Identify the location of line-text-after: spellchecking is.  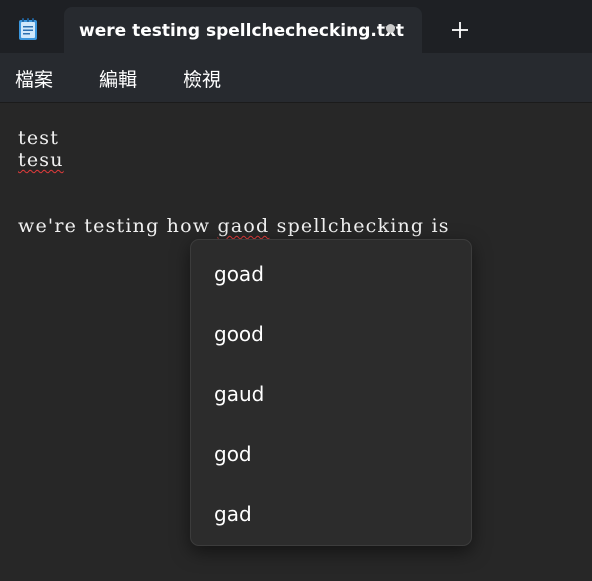
(359, 226).